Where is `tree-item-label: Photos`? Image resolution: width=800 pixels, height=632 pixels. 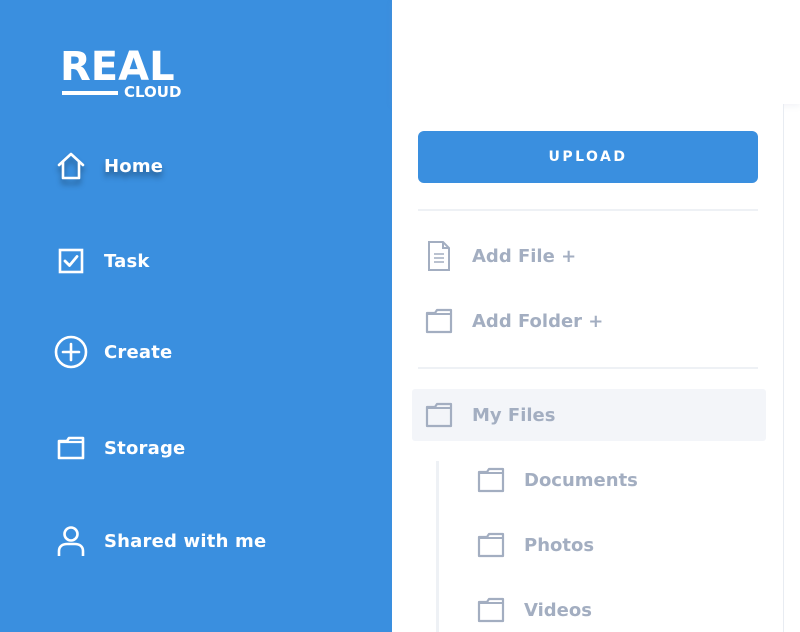
tree-item-label: Photos is located at coordinates (559, 545).